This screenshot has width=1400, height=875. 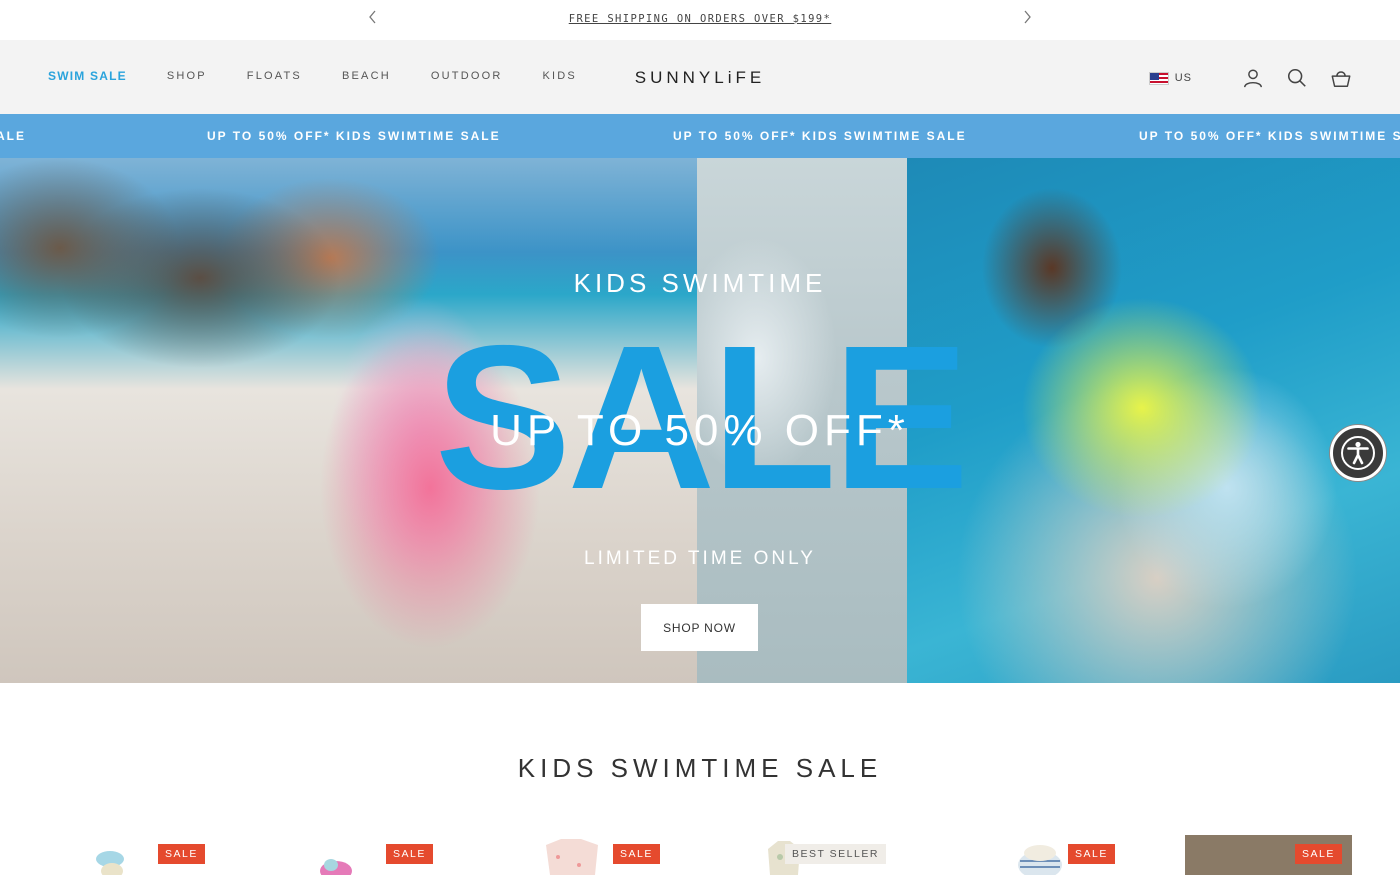 I want to click on nav-item-shop: SHOP, so click(x=187, y=76).